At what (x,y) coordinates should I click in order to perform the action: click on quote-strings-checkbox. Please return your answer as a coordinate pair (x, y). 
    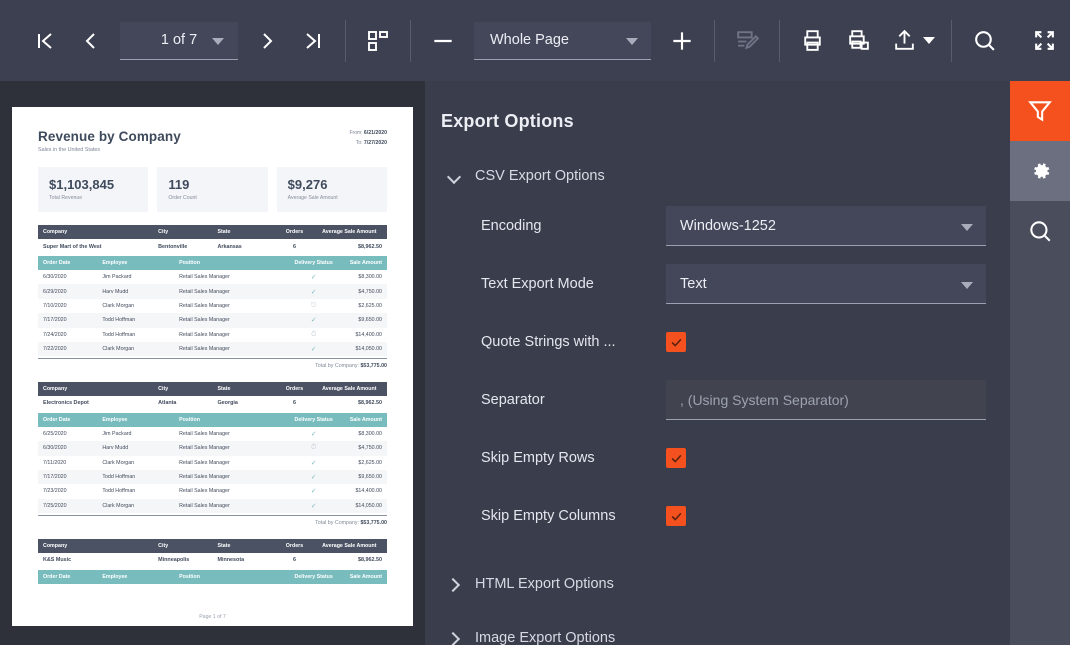
    Looking at the image, I should click on (676, 342).